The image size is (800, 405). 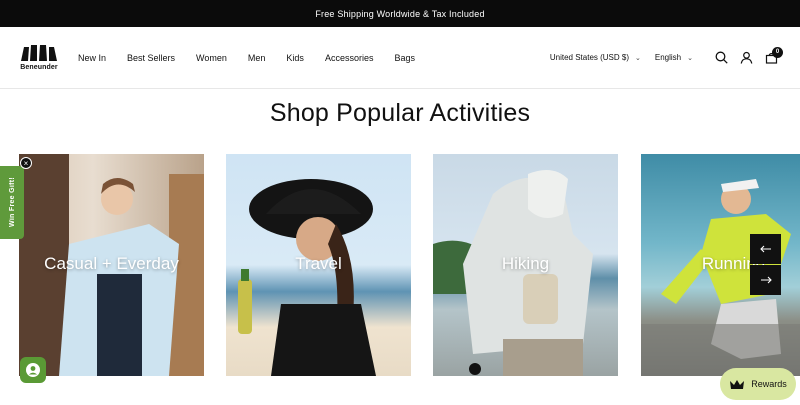 I want to click on language-selector: English ⌄, so click(x=674, y=57).